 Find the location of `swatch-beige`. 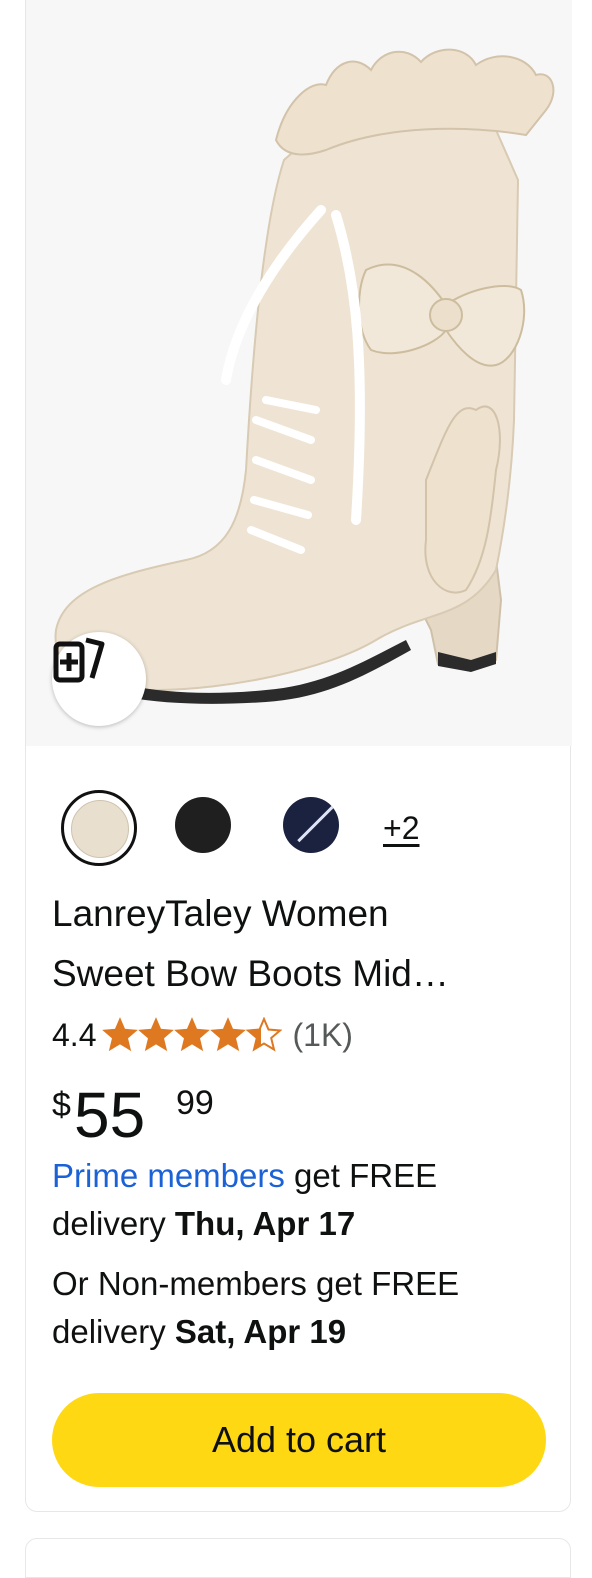

swatch-beige is located at coordinates (99, 828).